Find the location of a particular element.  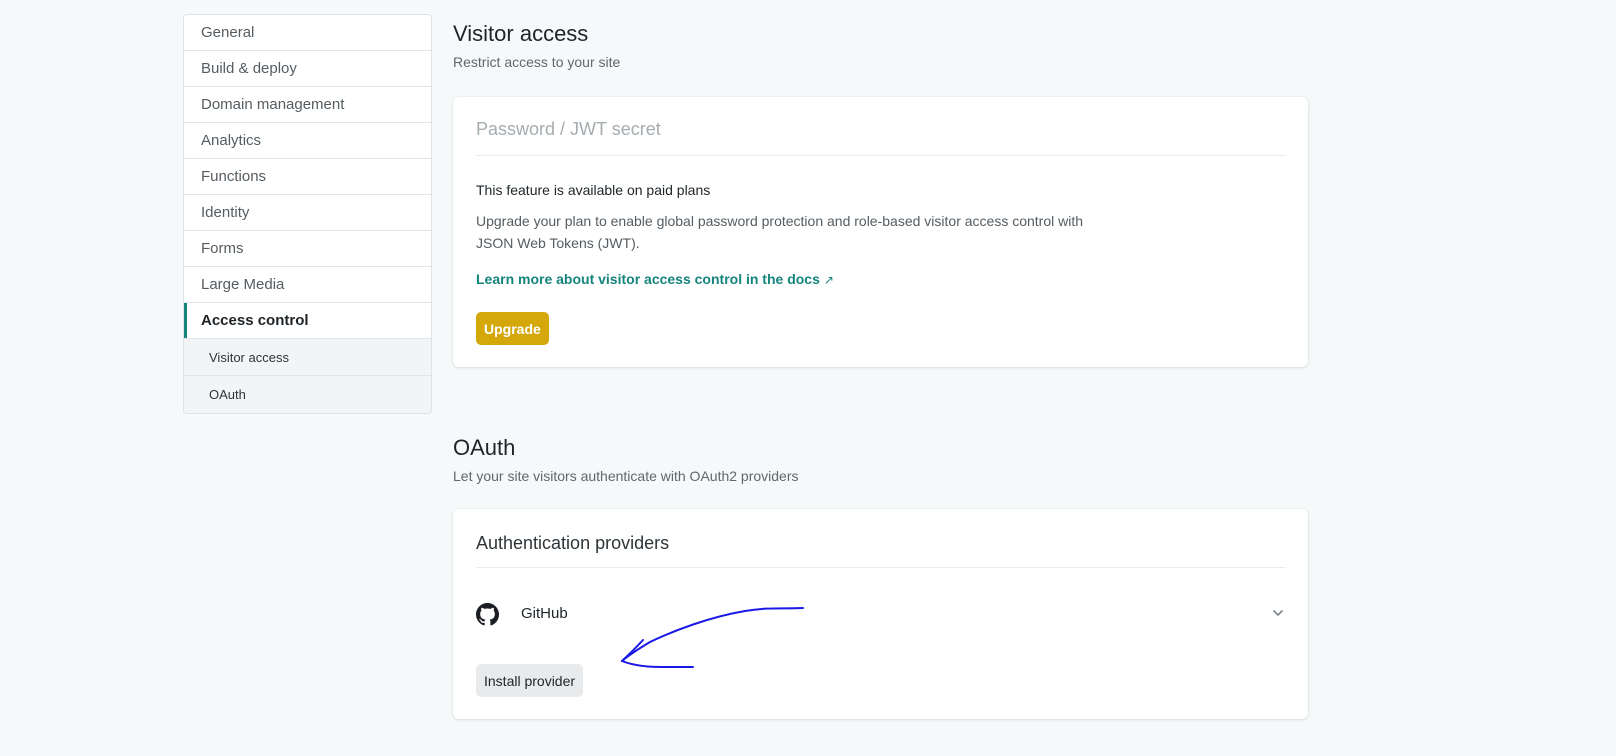

sidebar-item-forms: Forms is located at coordinates (307, 249).